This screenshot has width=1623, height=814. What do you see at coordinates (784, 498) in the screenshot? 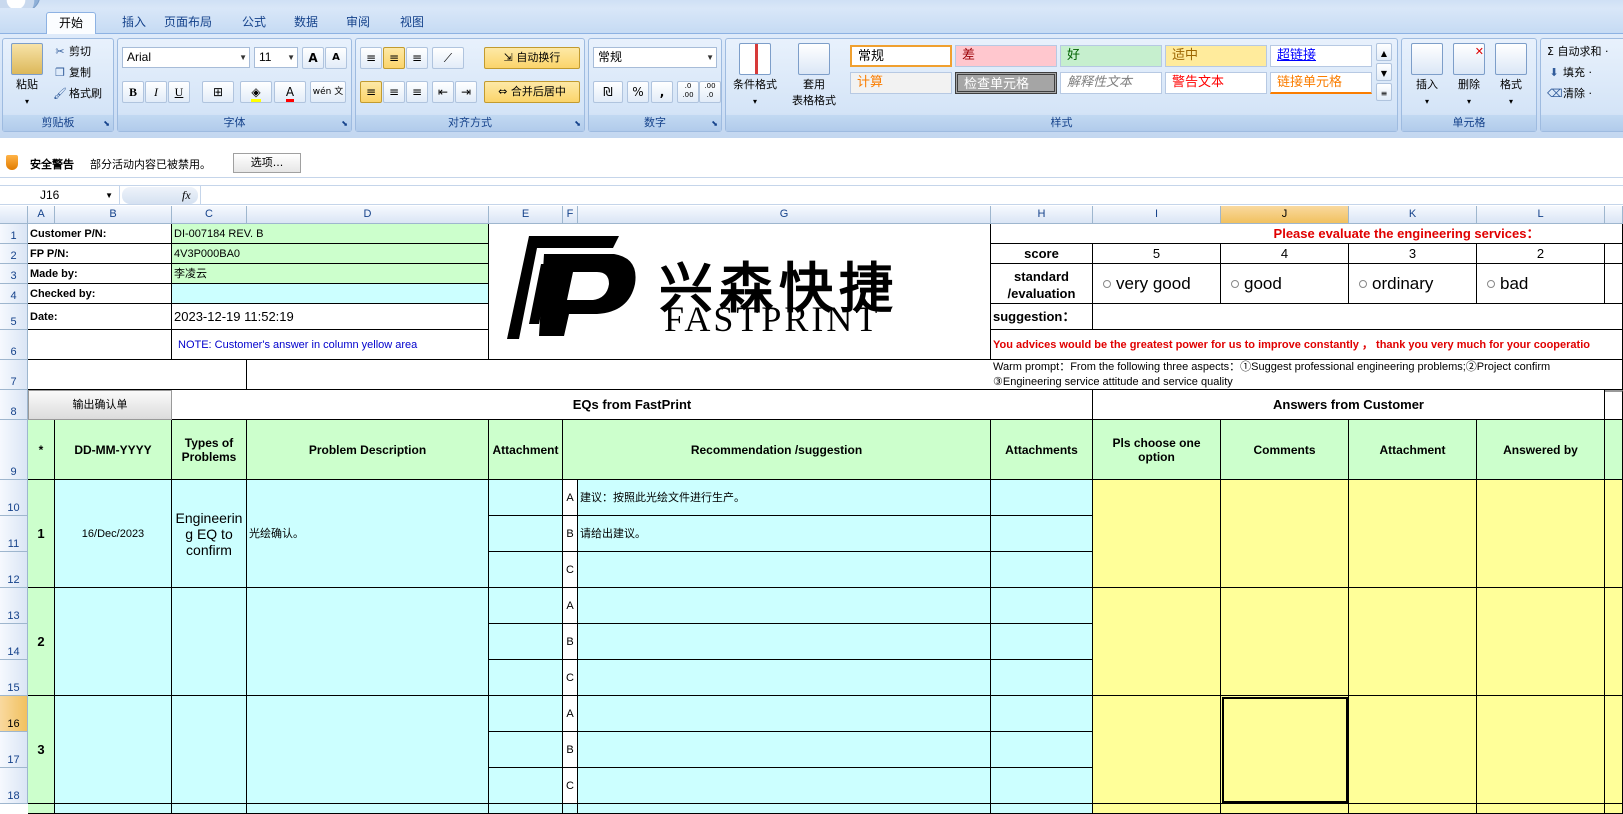
I see `recommendation-text: 建议：按照此光绘文件进行生产。` at bounding box center [784, 498].